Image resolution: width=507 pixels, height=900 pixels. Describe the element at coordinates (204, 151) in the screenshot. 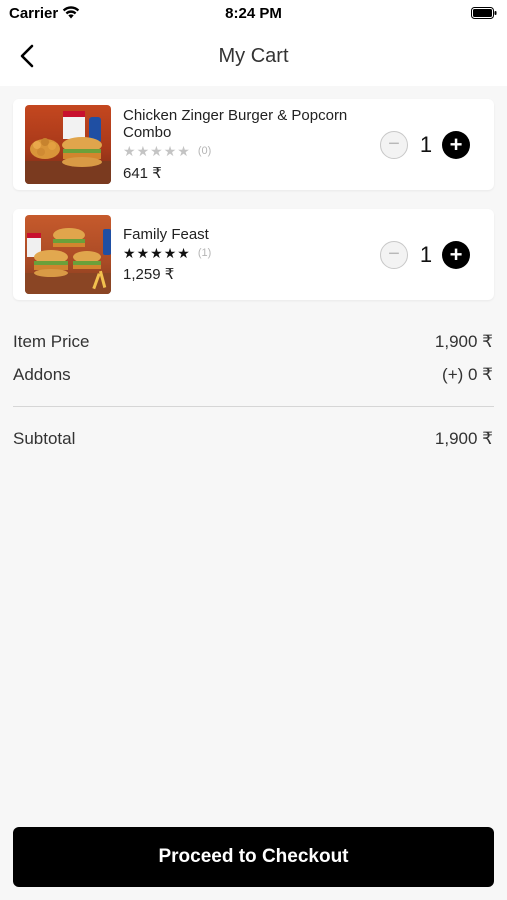

I see `rating-count: (0)` at that location.